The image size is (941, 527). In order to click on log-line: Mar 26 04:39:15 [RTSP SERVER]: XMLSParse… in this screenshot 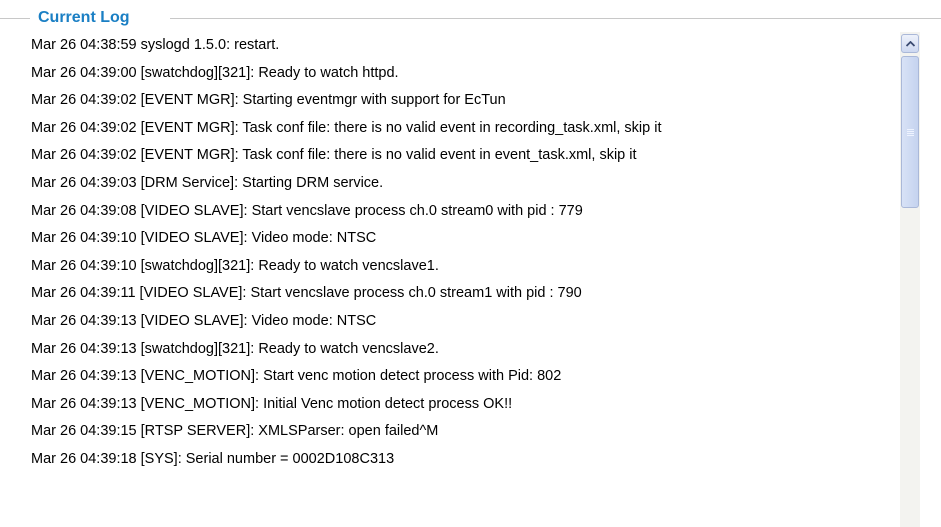, I will do `click(235, 431)`.